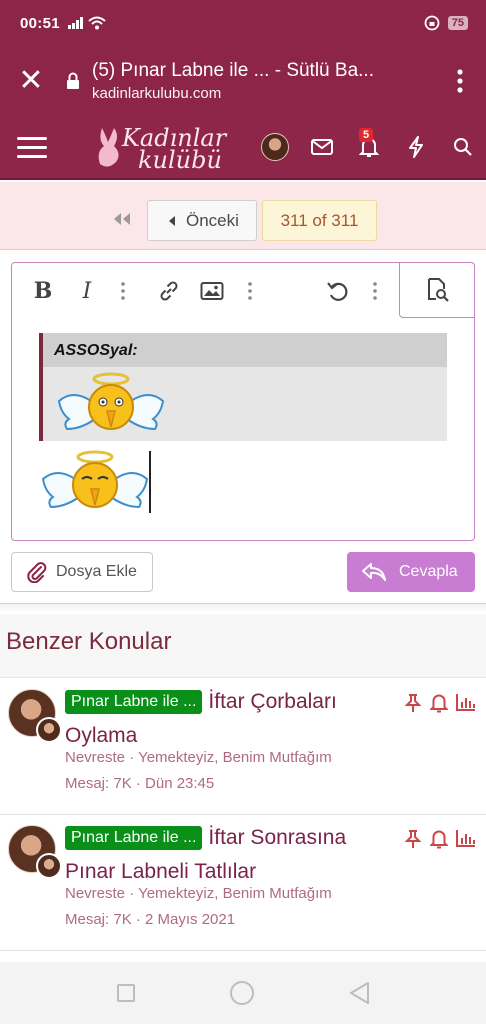 The height and width of the screenshot is (1024, 486). I want to click on status-time: 00:51, so click(40, 23).